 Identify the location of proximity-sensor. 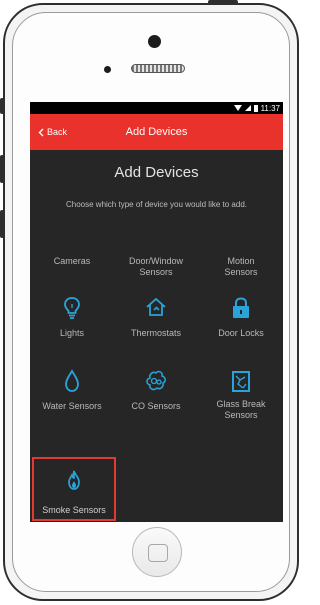
(107, 69).